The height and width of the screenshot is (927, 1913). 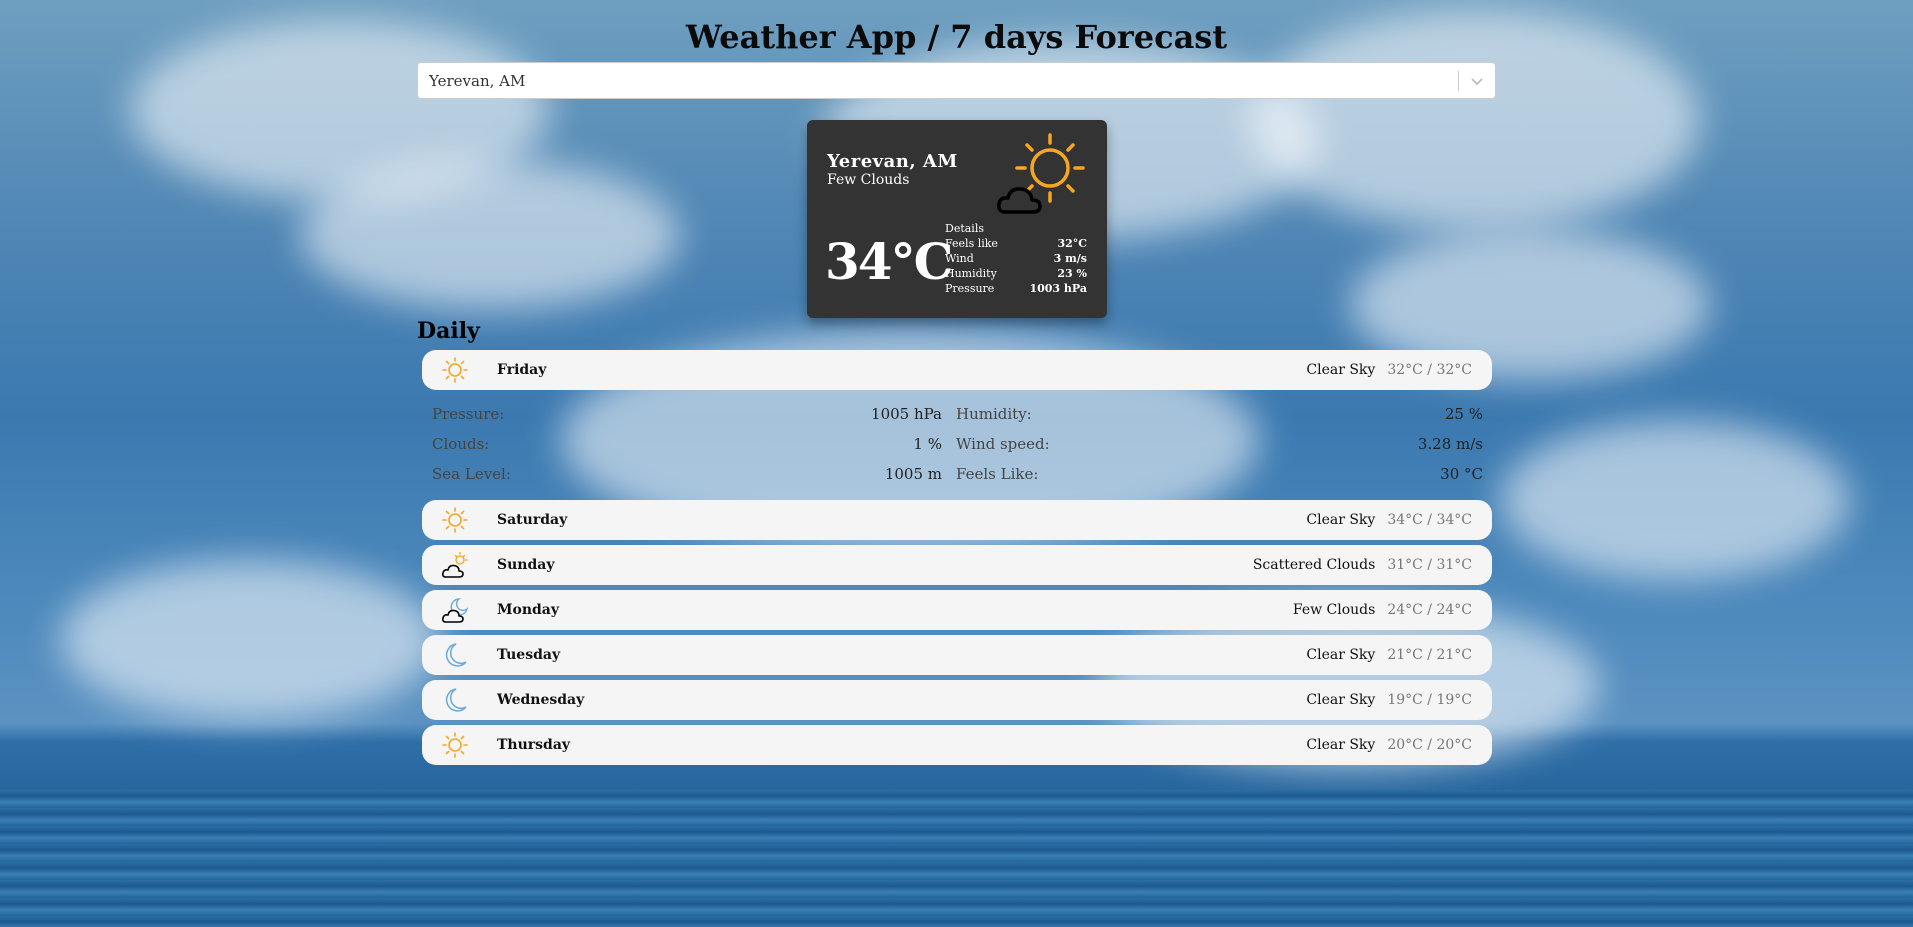 I want to click on day-name: Tuesday, so click(x=529, y=655).